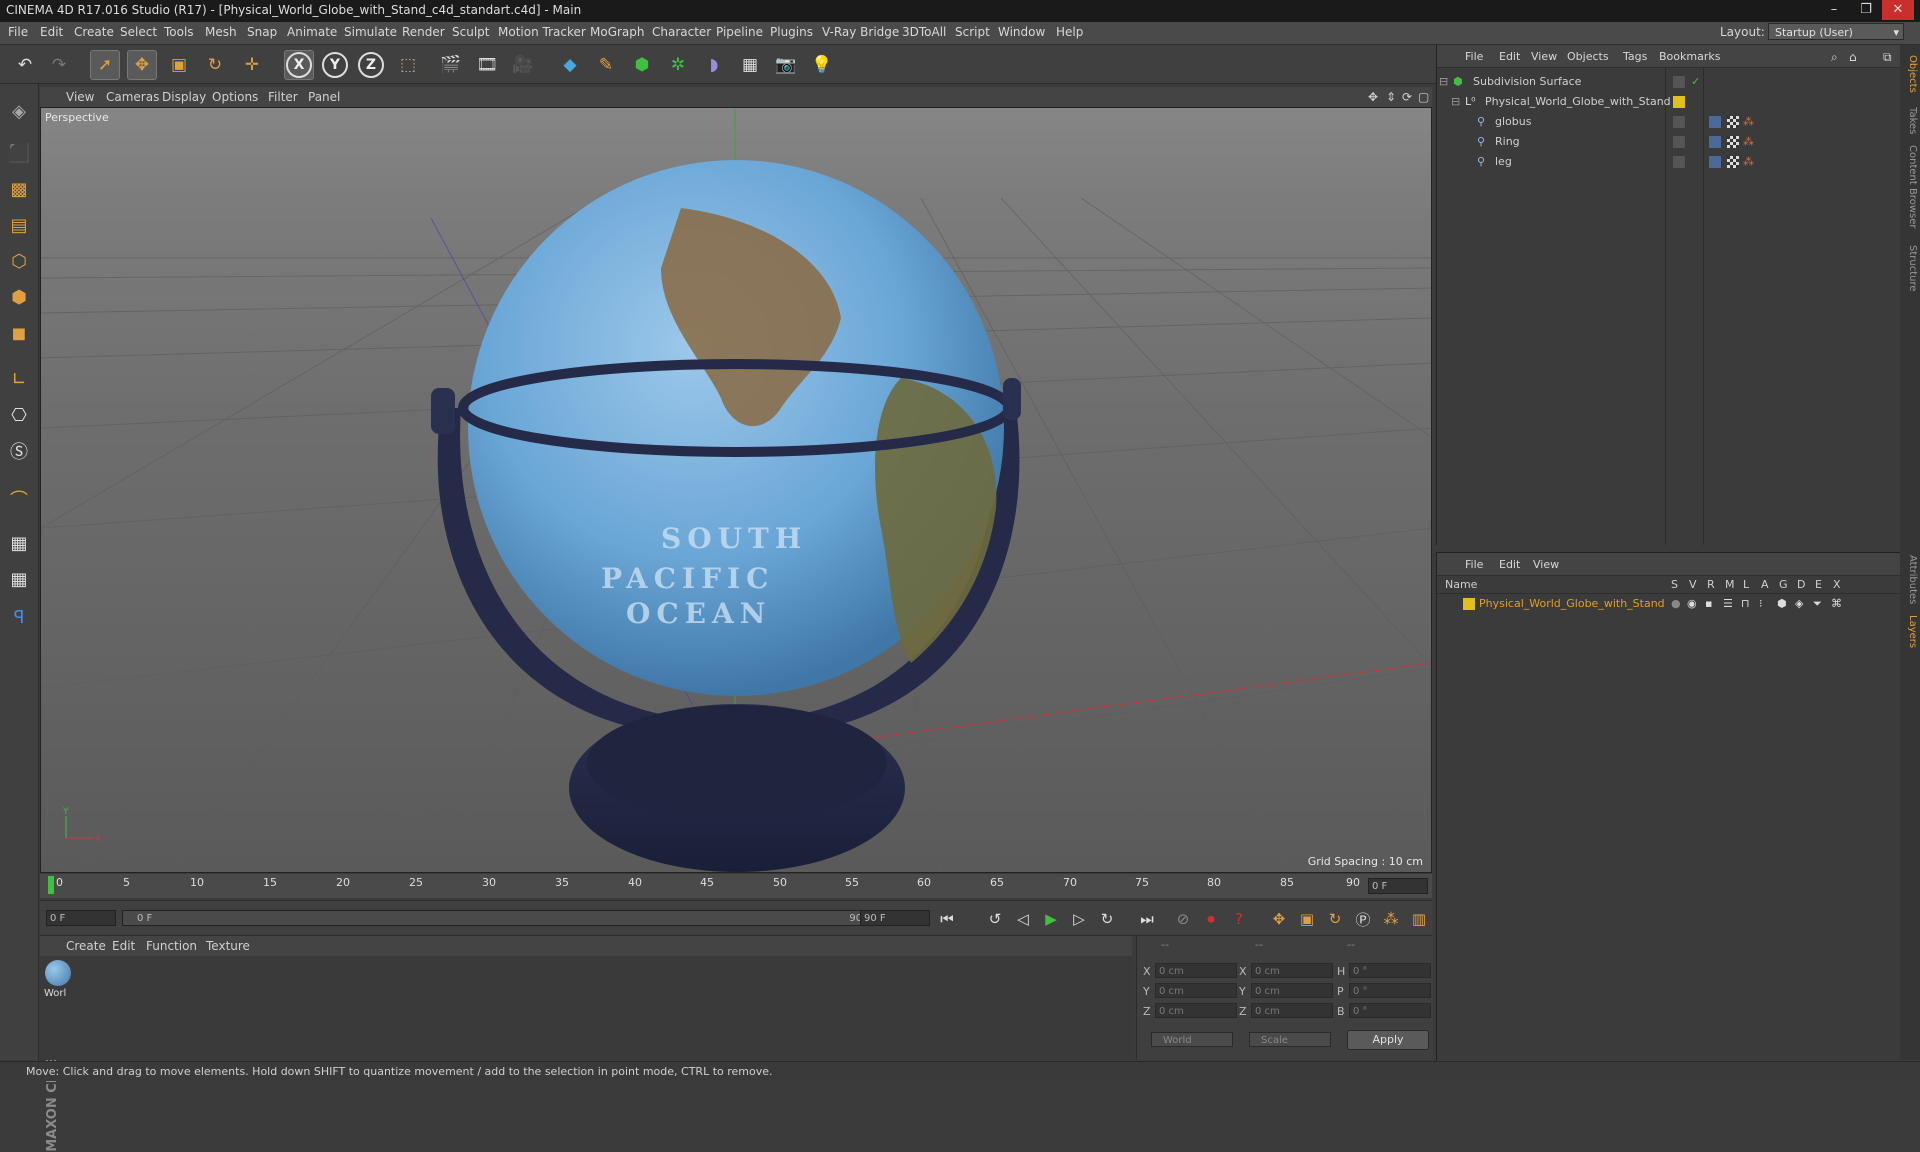 This screenshot has width=1920, height=1152. Describe the element at coordinates (786, 65) in the screenshot. I see `add-camera-button: 📷` at that location.